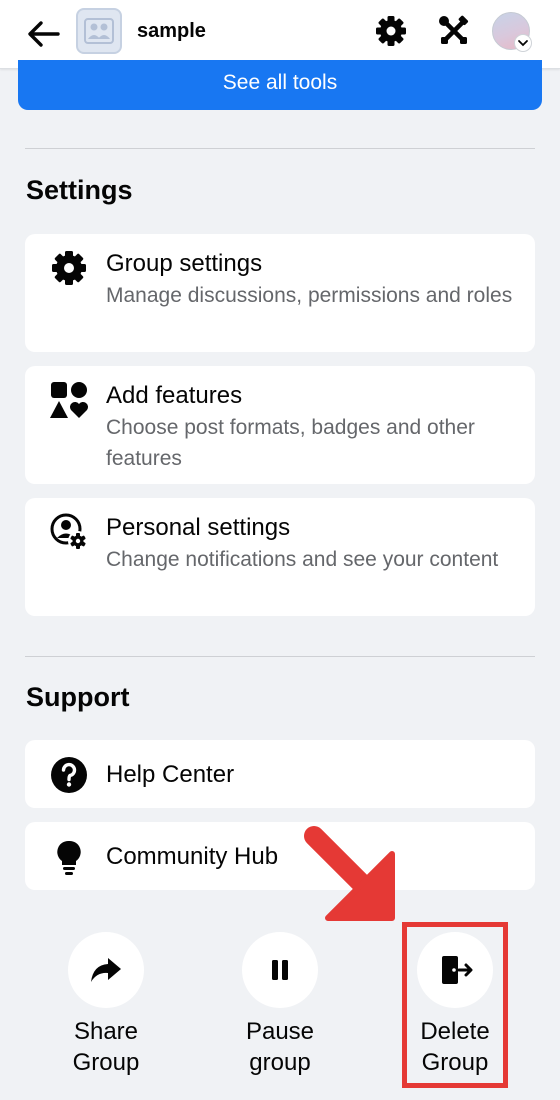 The image size is (560, 1100). What do you see at coordinates (69, 268) in the screenshot?
I see `gear-icon` at bounding box center [69, 268].